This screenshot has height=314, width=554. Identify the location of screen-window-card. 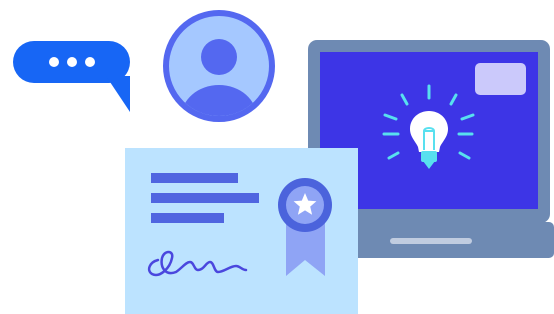
(500, 79).